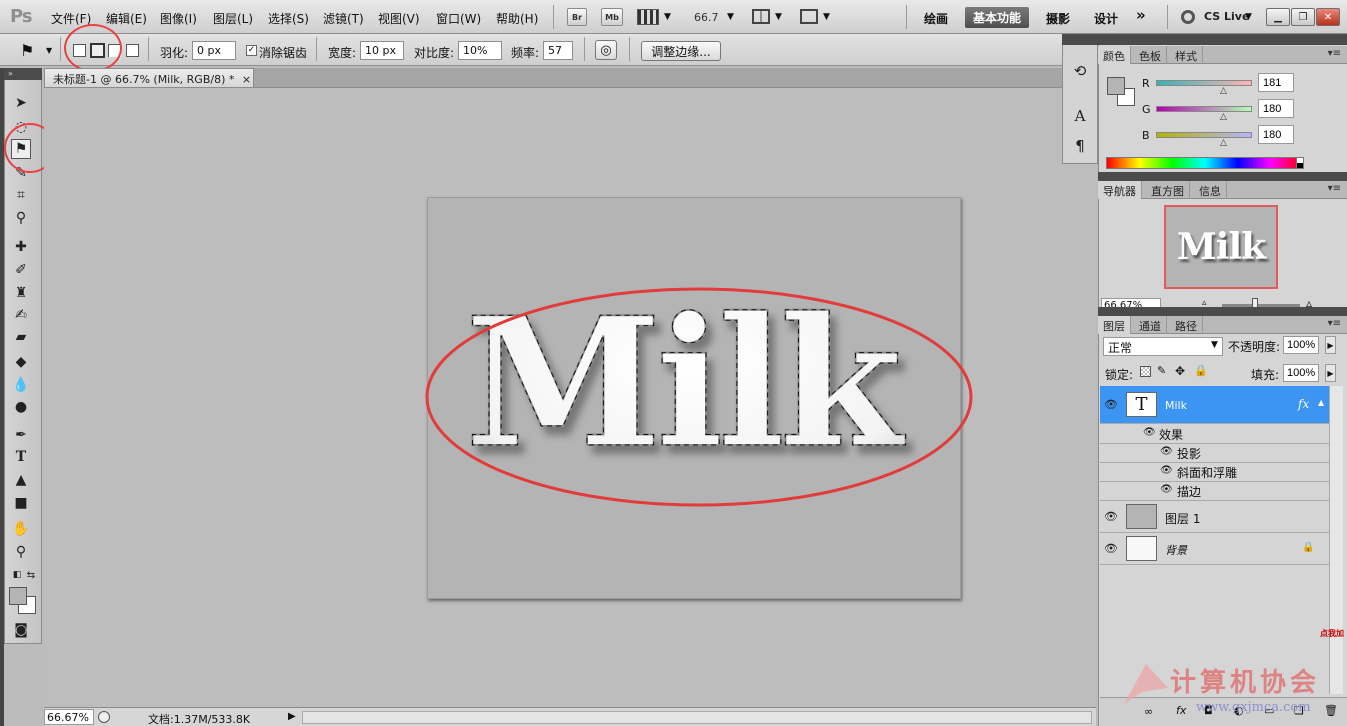 This screenshot has width=1347, height=726. Describe the element at coordinates (1161, 370) in the screenshot. I see `lock-pixels-icon: ✎` at that location.